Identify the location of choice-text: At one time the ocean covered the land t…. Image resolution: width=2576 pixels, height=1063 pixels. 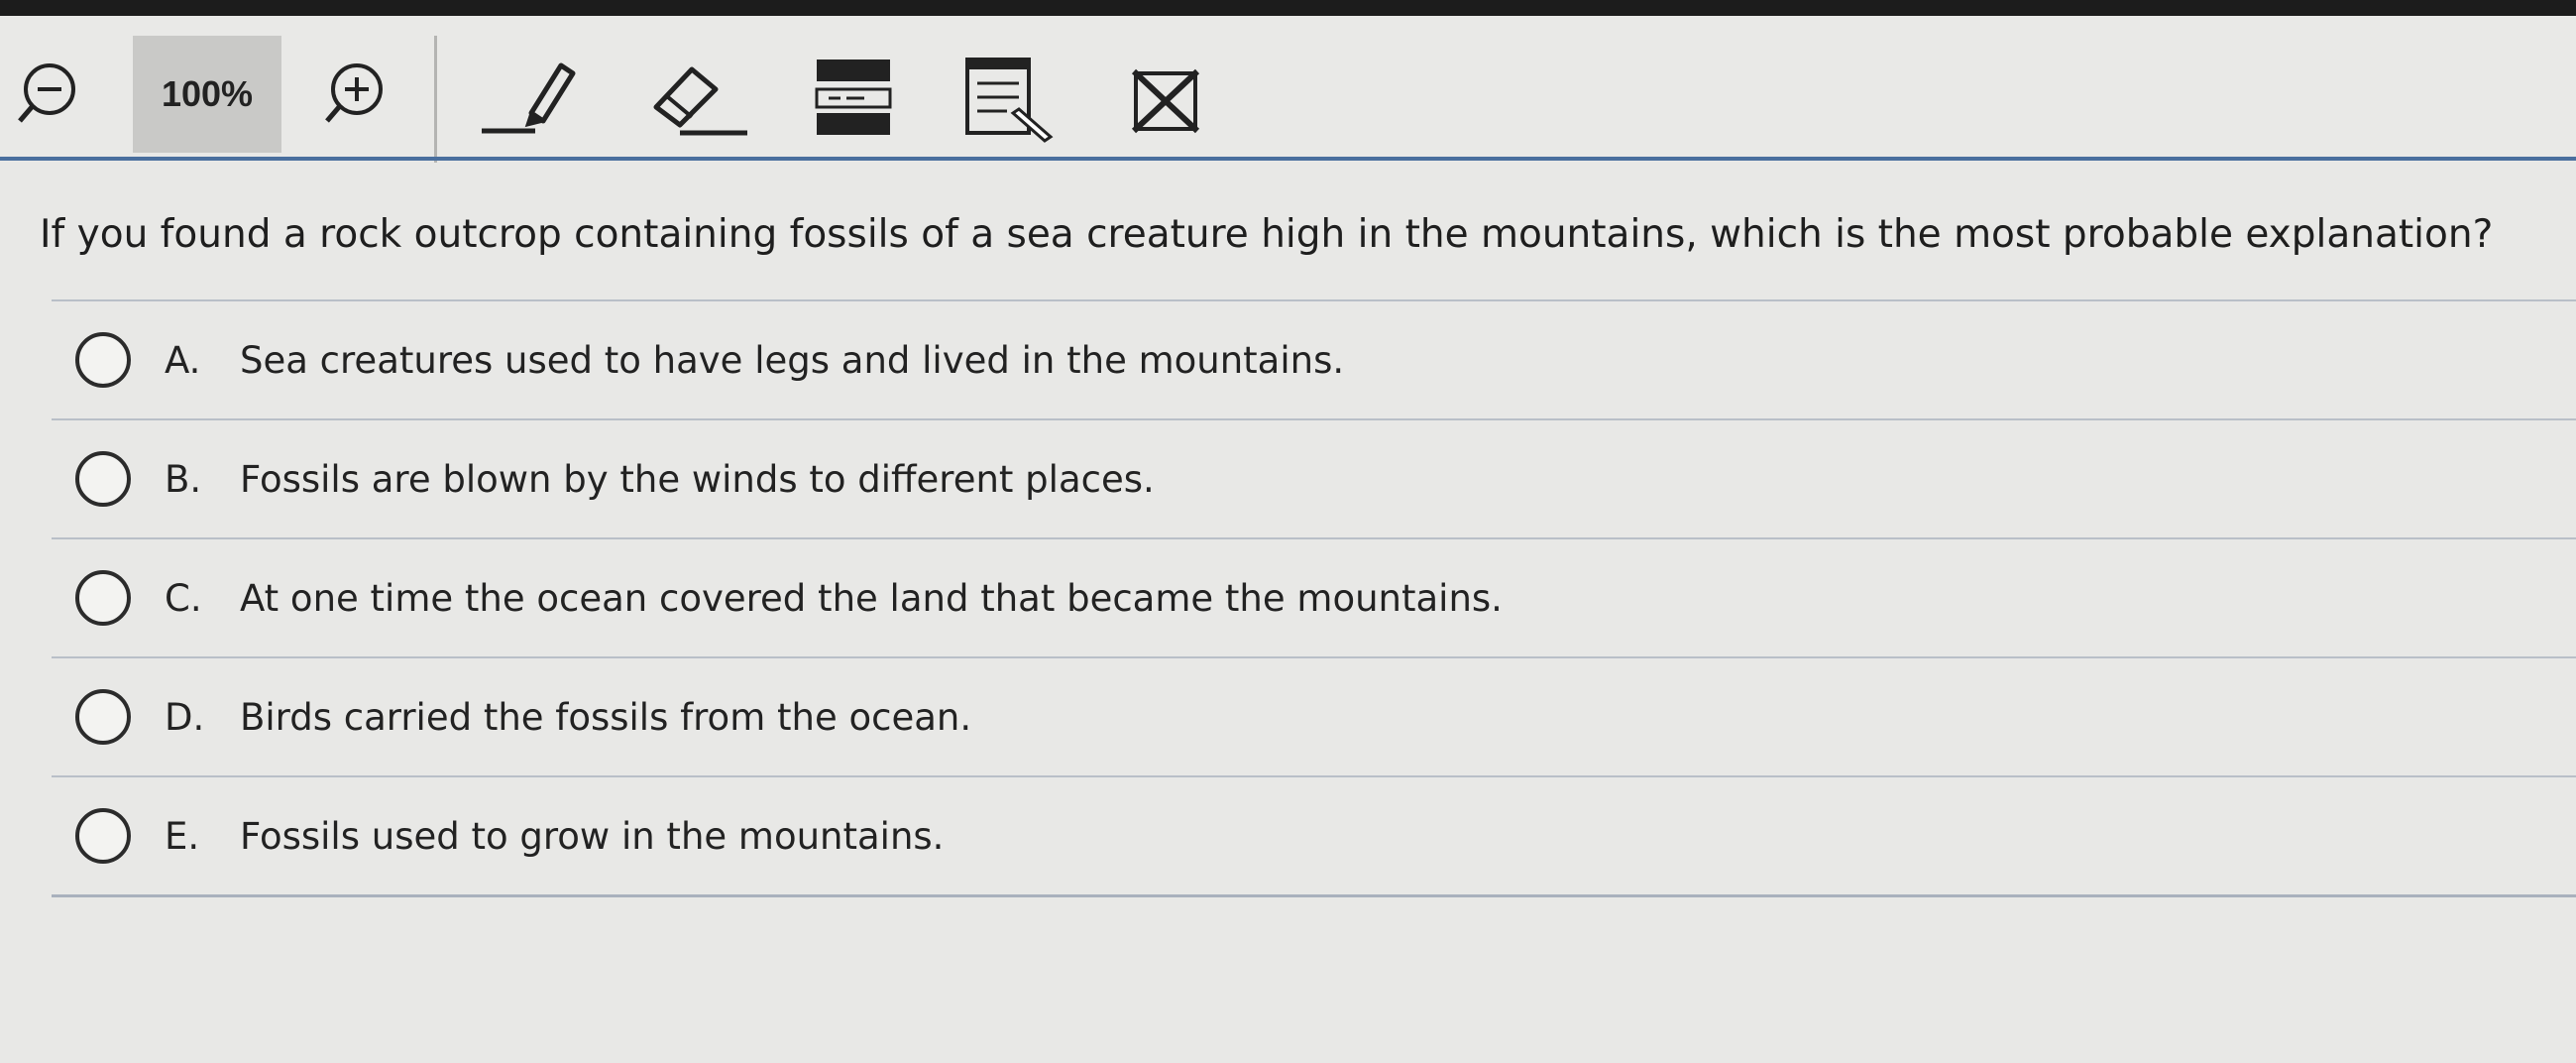
(871, 598).